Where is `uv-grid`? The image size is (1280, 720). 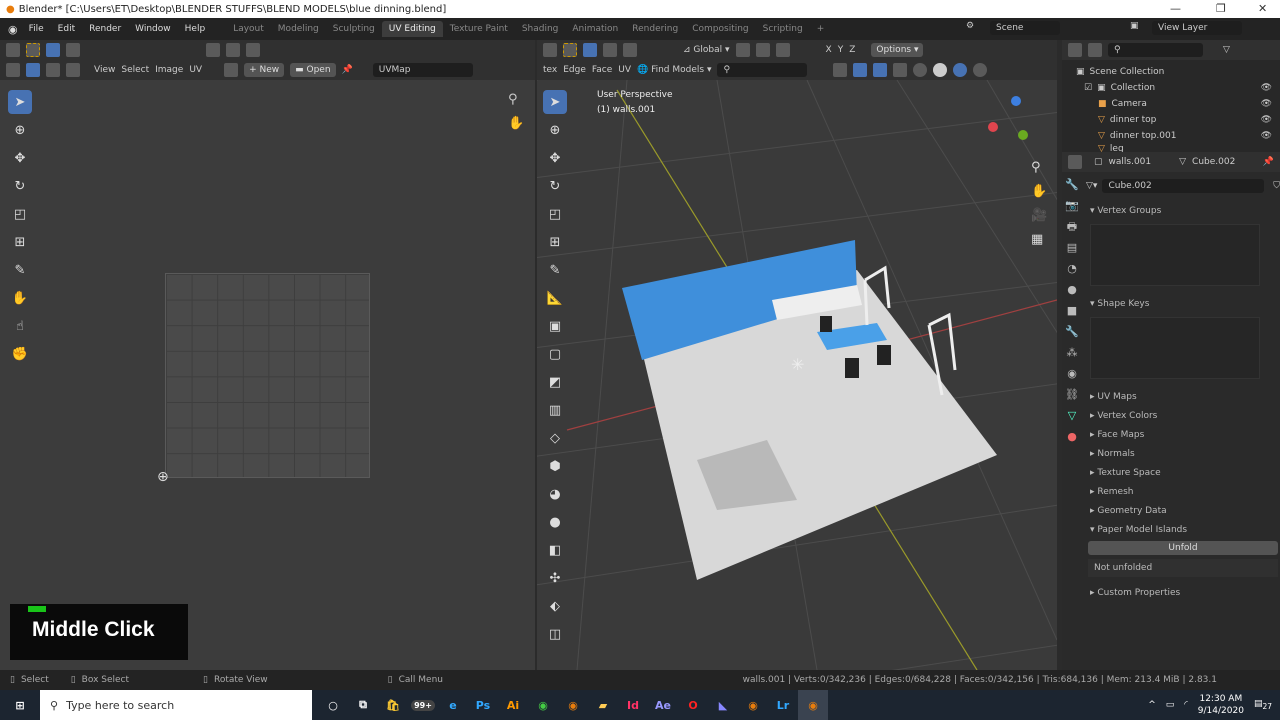 uv-grid is located at coordinates (267, 375).